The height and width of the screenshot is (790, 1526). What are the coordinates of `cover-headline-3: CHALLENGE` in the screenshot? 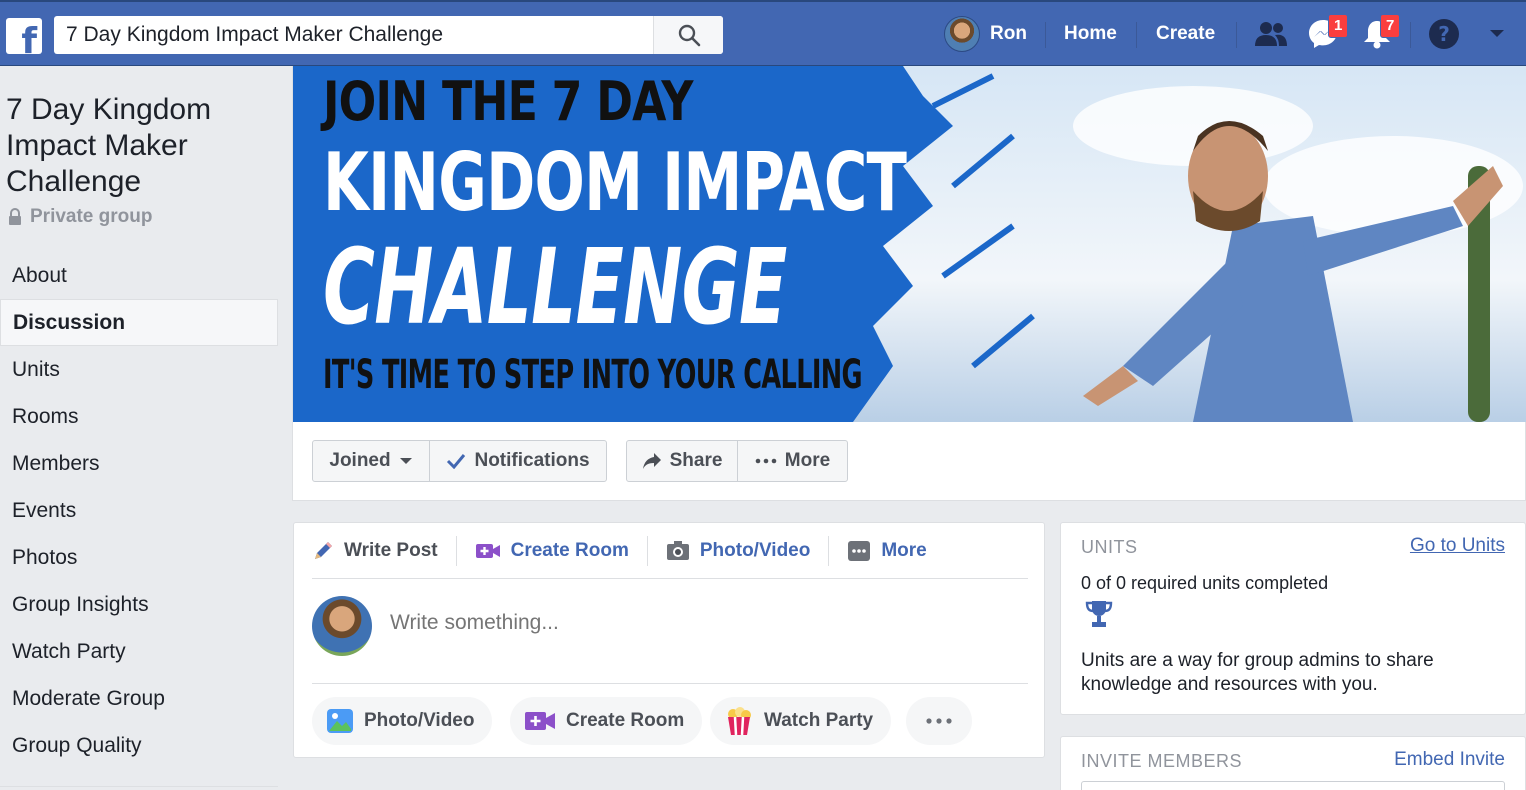 It's located at (555, 287).